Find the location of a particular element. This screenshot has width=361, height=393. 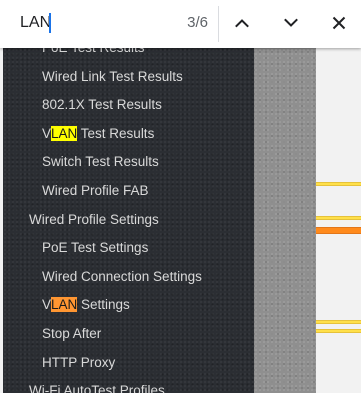

next-match-button is located at coordinates (291, 23).